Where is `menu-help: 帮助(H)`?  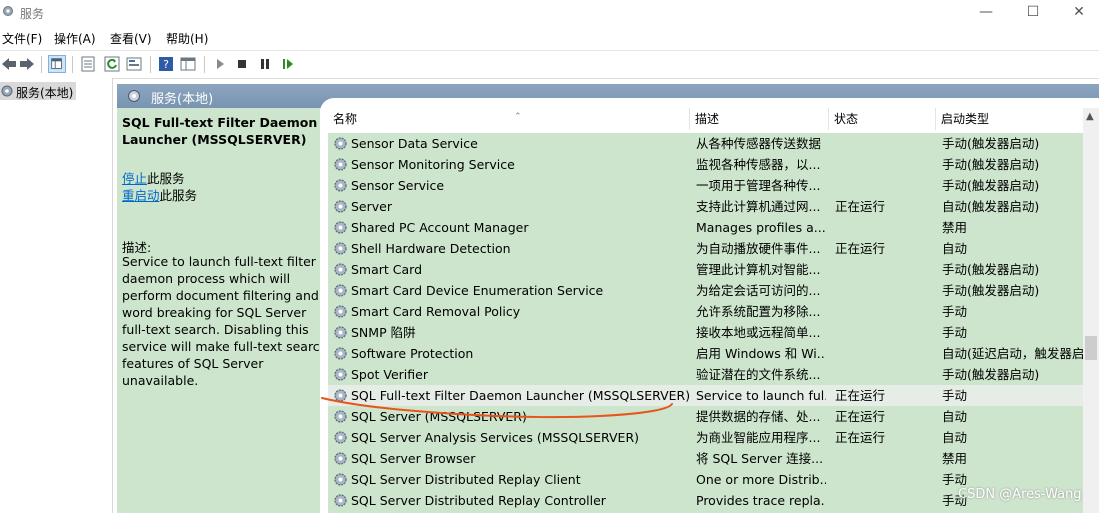 menu-help: 帮助(H) is located at coordinates (187, 38).